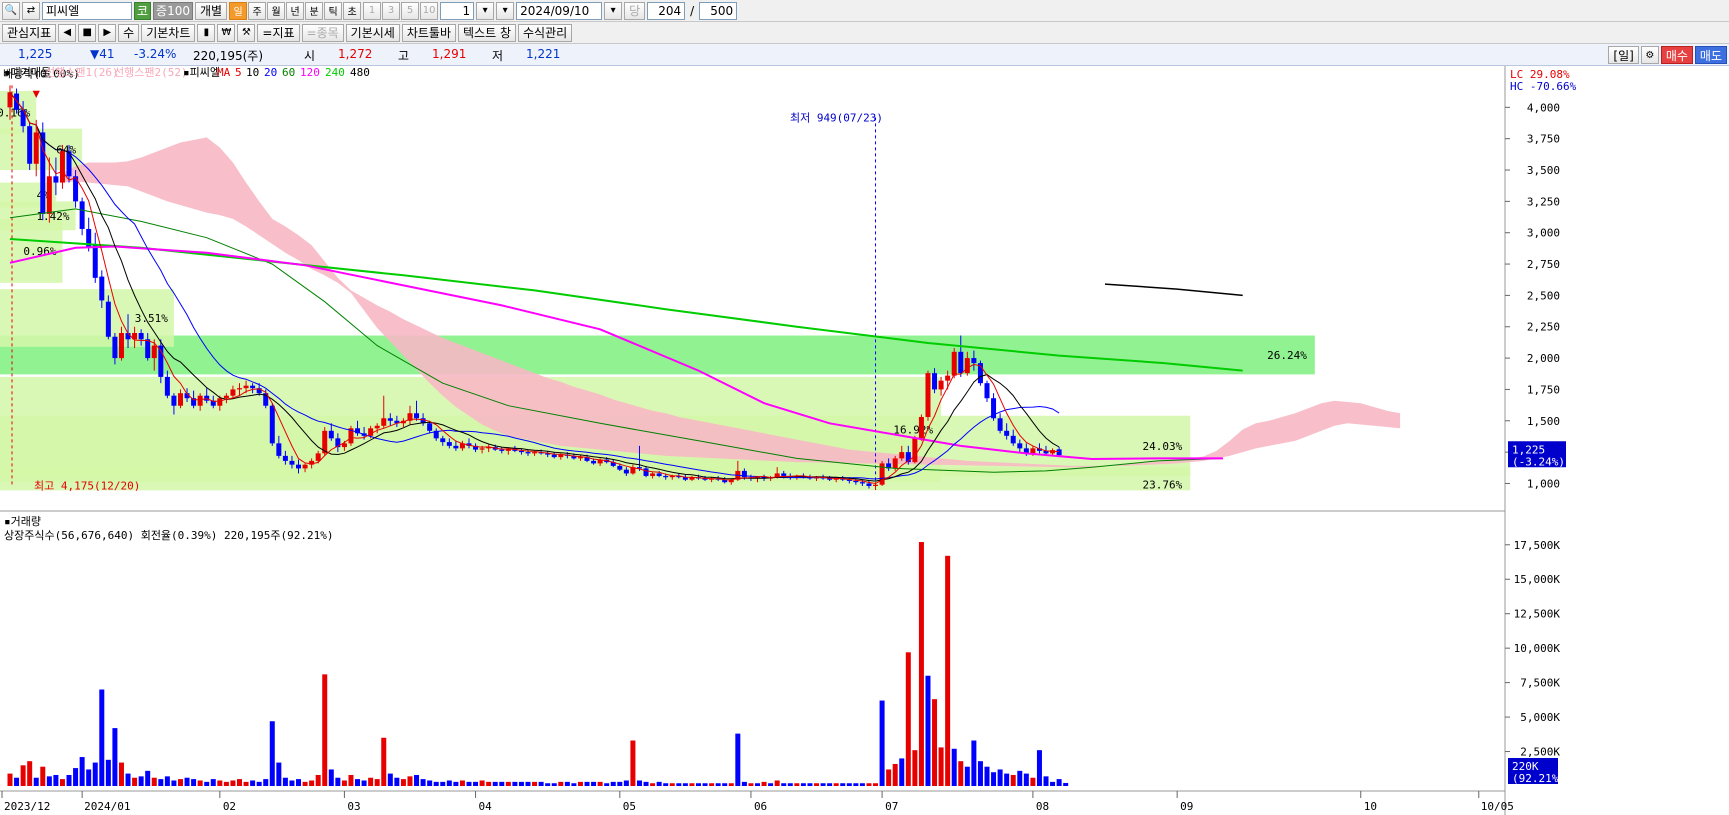  What do you see at coordinates (206, 32) in the screenshot?
I see `chart-type-button: ▮` at bounding box center [206, 32].